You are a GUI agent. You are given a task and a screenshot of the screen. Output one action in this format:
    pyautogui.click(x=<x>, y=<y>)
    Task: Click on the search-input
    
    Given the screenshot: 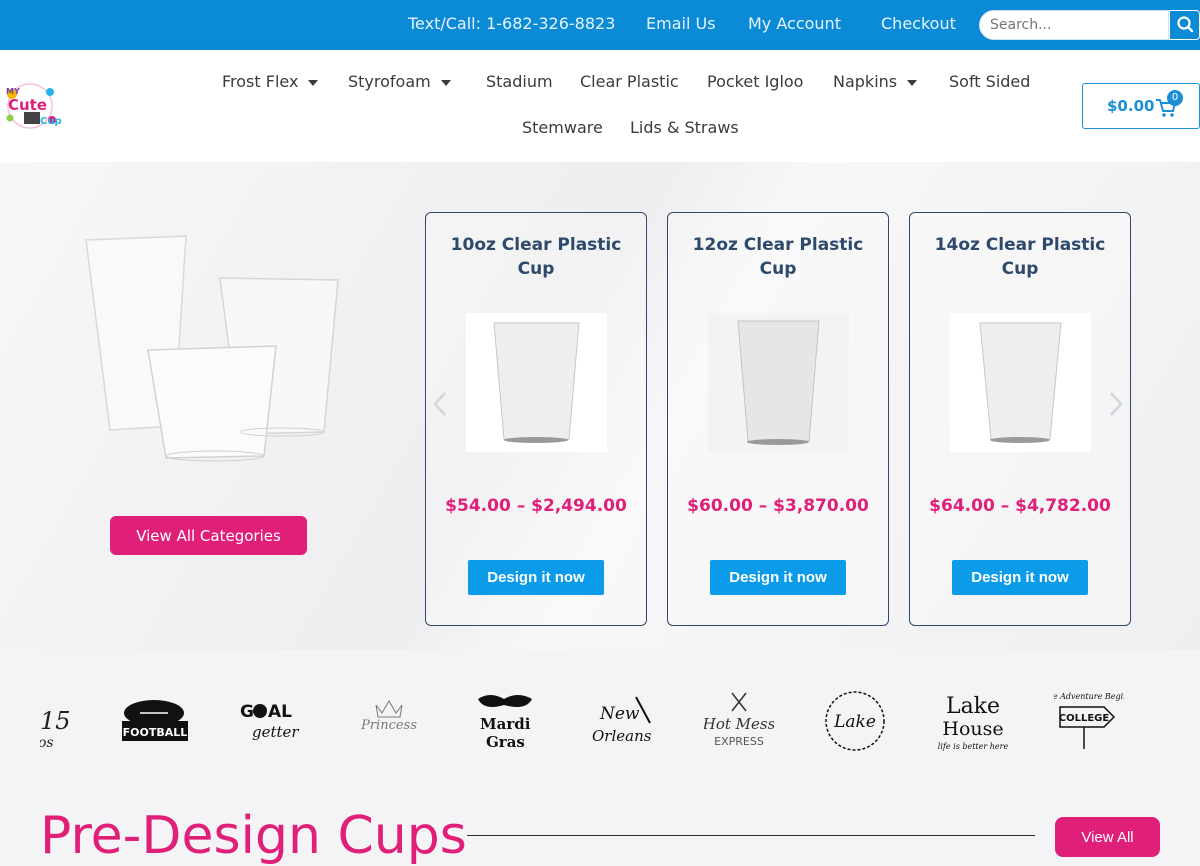 What is the action you would take?
    pyautogui.click(x=1074, y=25)
    